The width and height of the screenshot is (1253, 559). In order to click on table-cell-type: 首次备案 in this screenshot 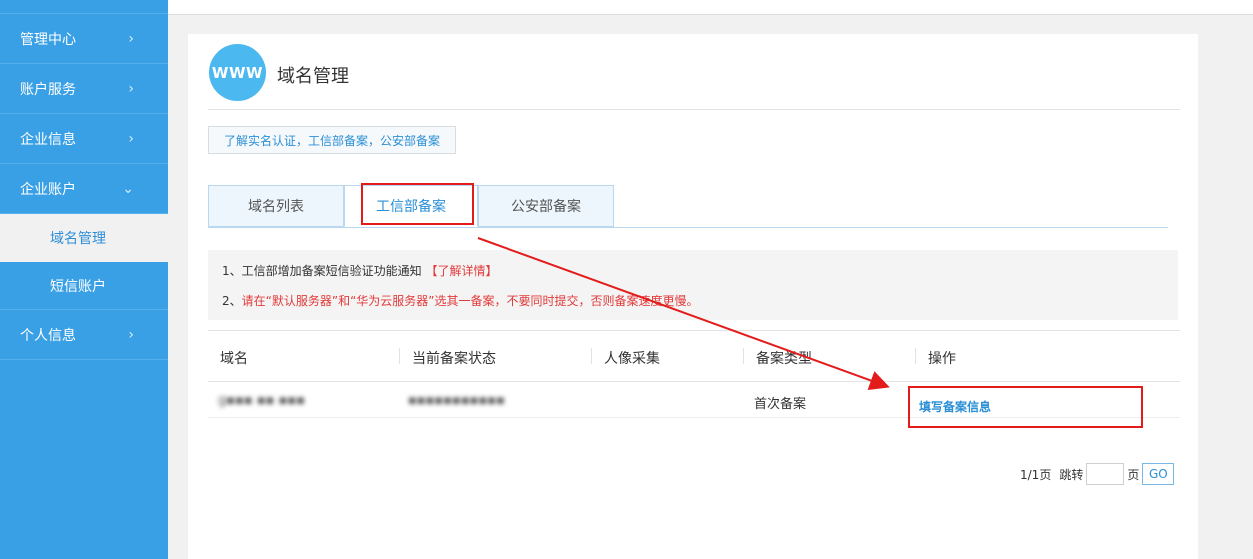, I will do `click(780, 404)`.